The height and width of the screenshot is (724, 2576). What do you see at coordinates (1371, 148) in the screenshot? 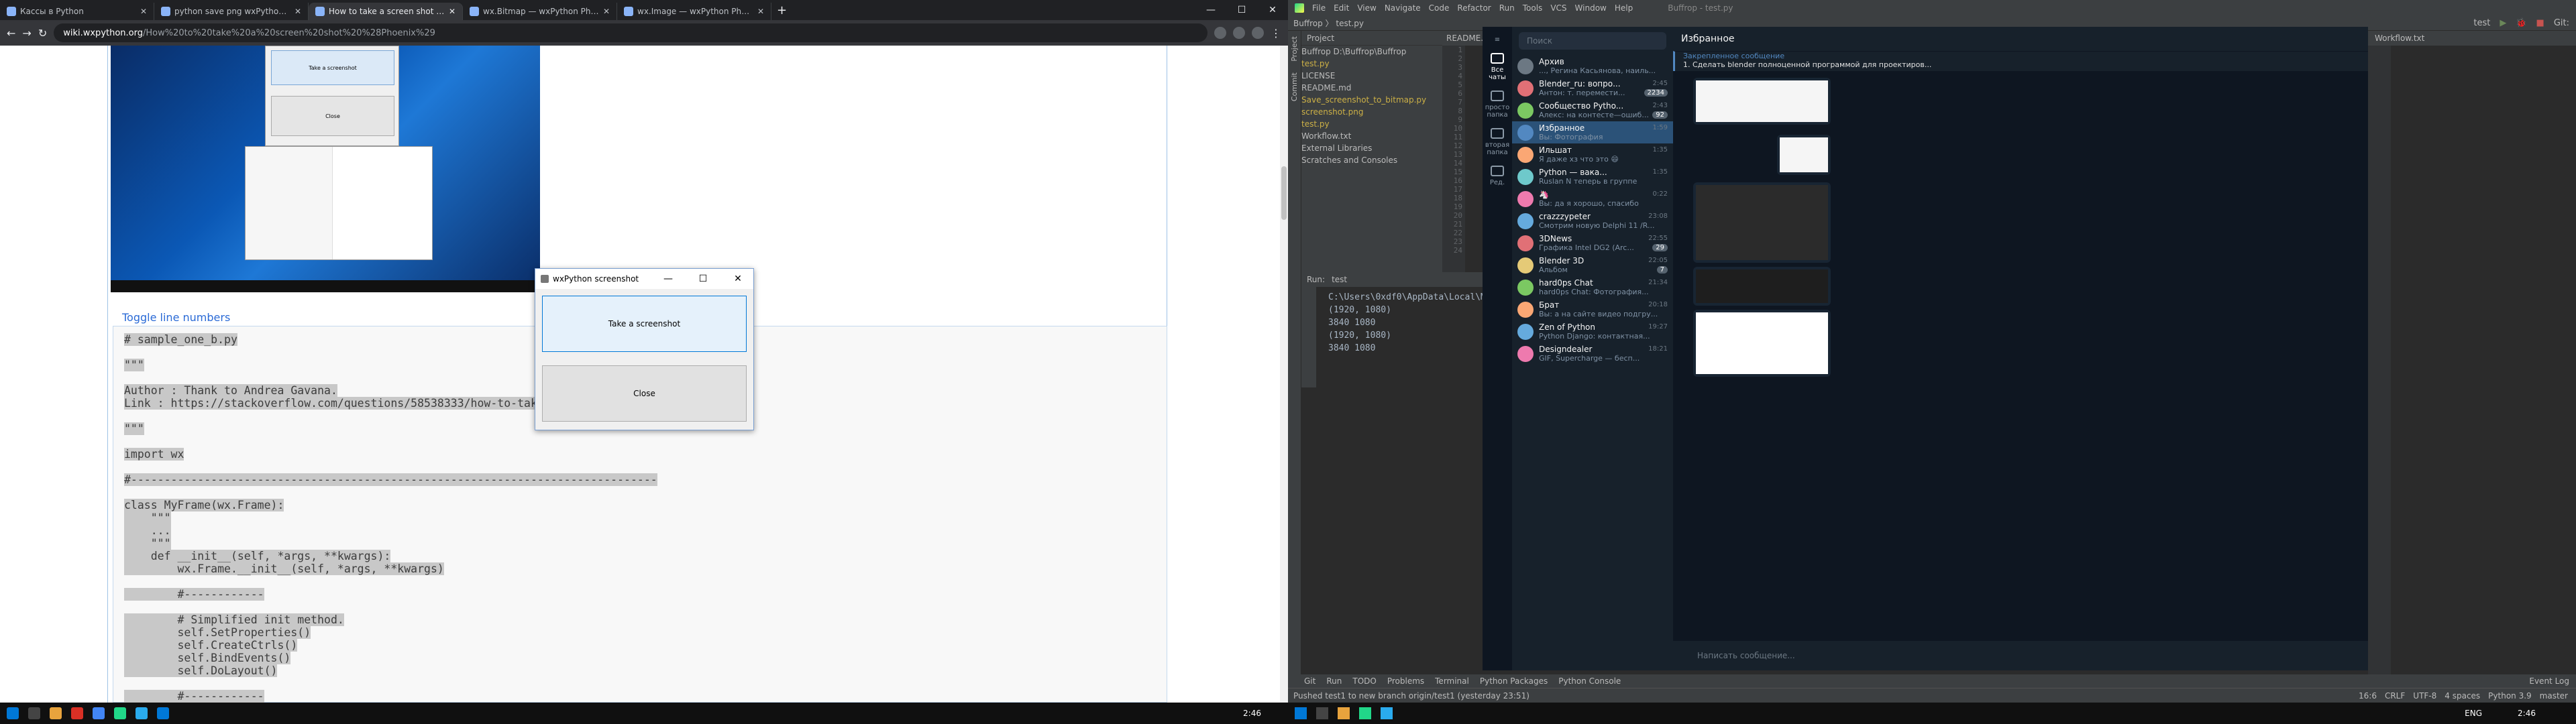
I see `tree-item: External Libraries` at bounding box center [1371, 148].